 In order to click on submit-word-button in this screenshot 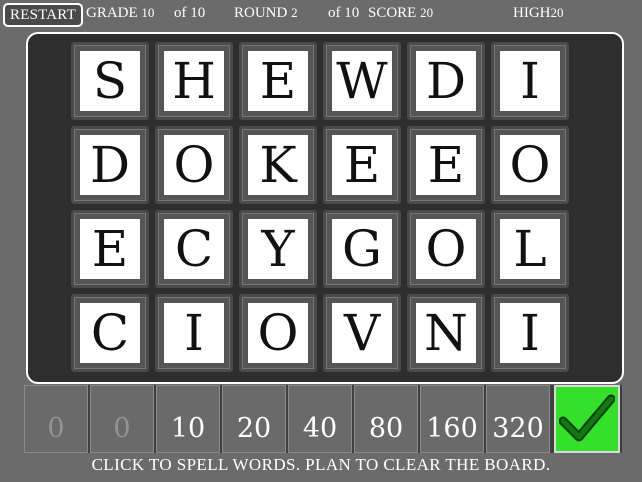, I will do `click(587, 419)`.